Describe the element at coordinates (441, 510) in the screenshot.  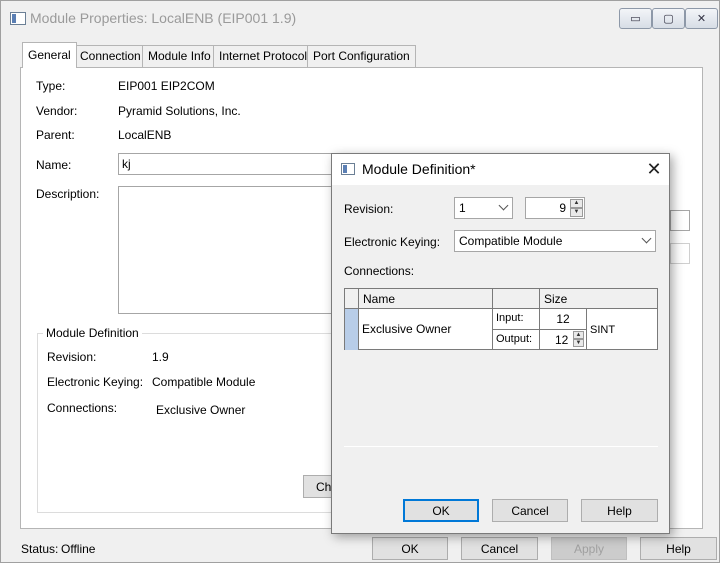
I see `dialog-ok-button: OK` at that location.